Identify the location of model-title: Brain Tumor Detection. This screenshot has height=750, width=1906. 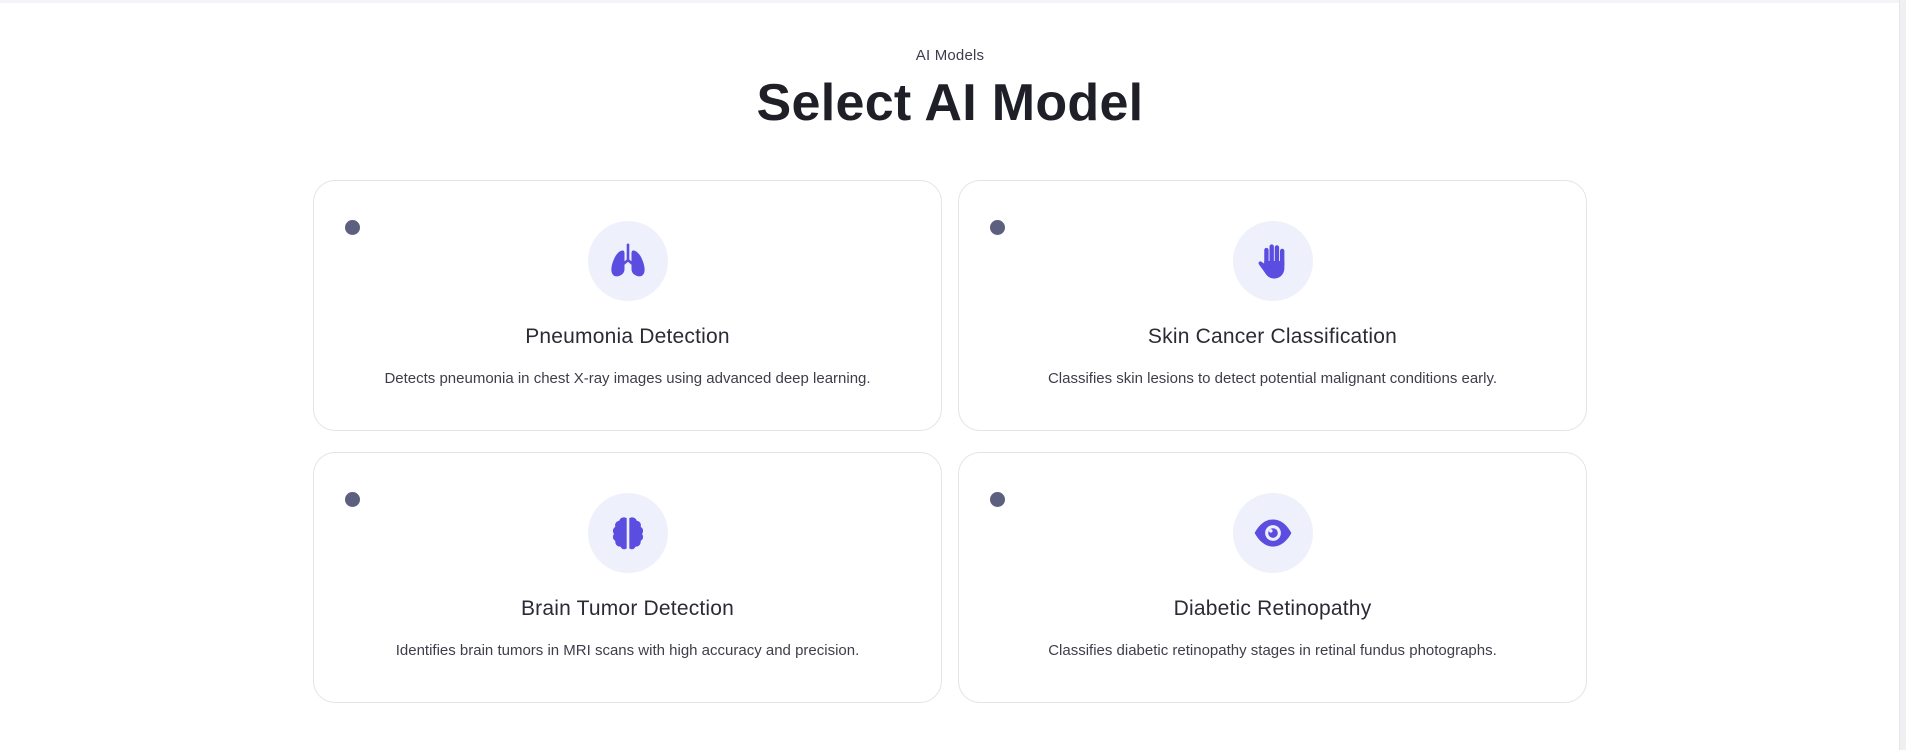
(627, 608).